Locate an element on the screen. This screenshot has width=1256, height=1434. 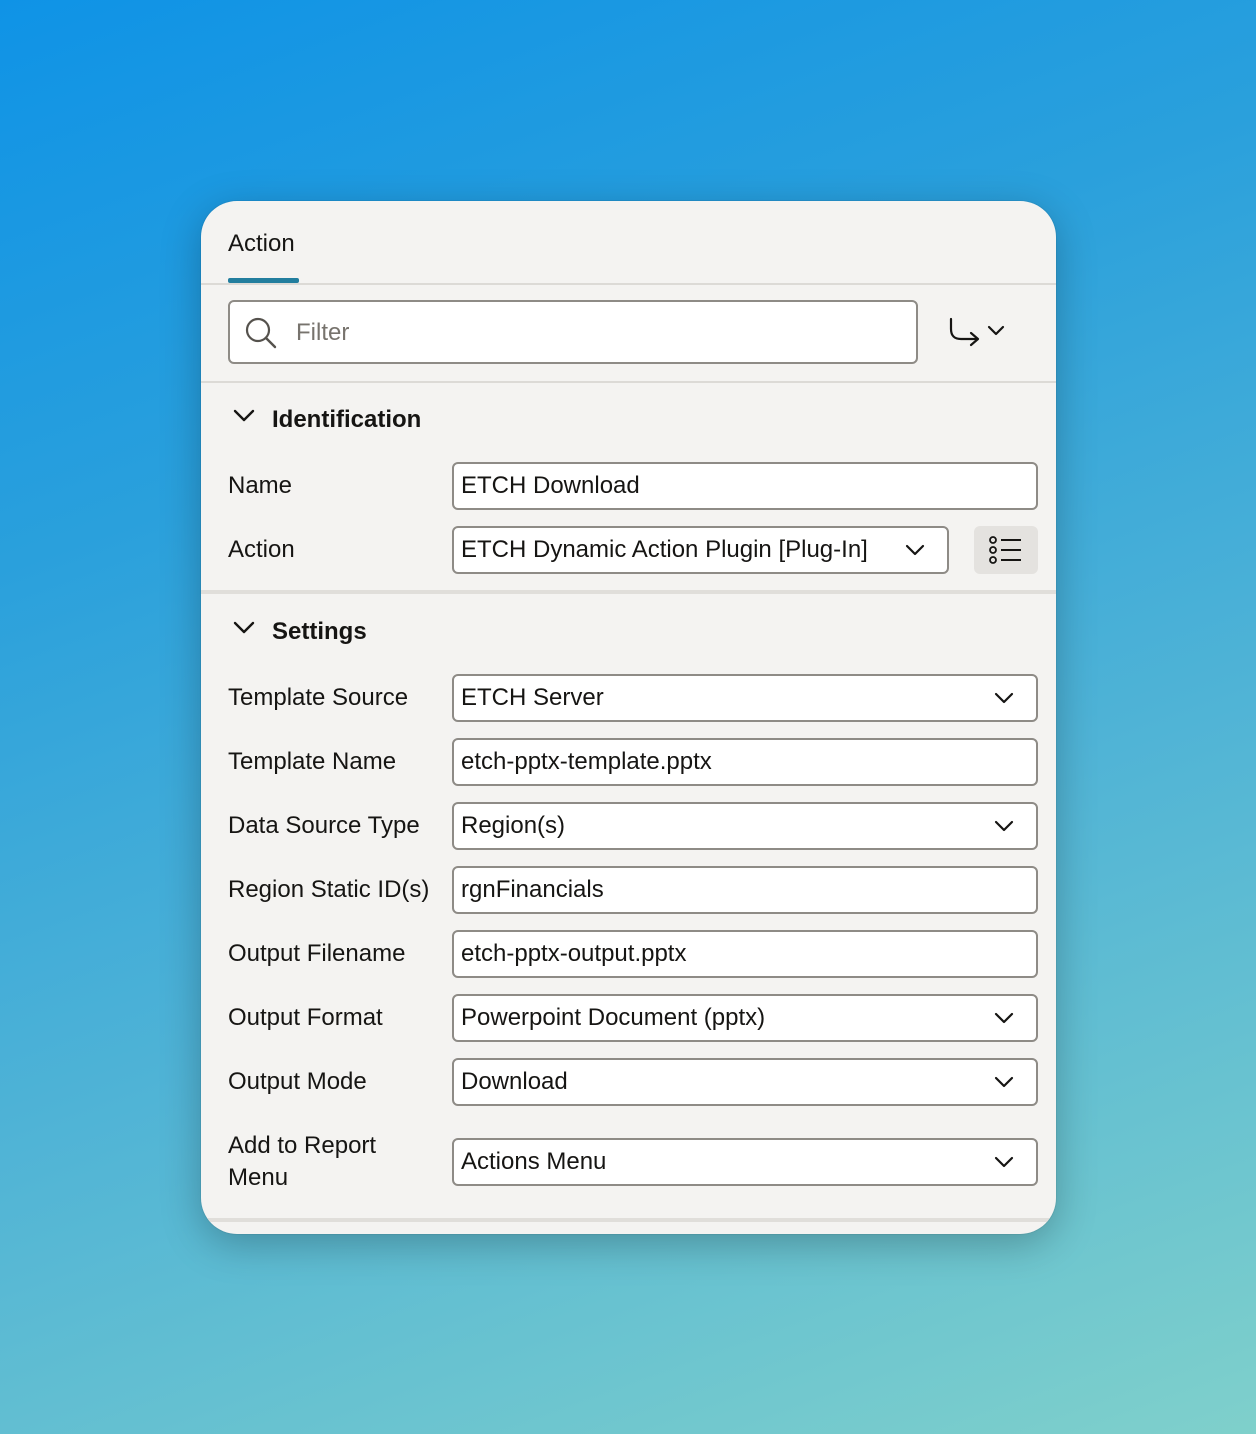
go-to-group-icon is located at coordinates (977, 332).